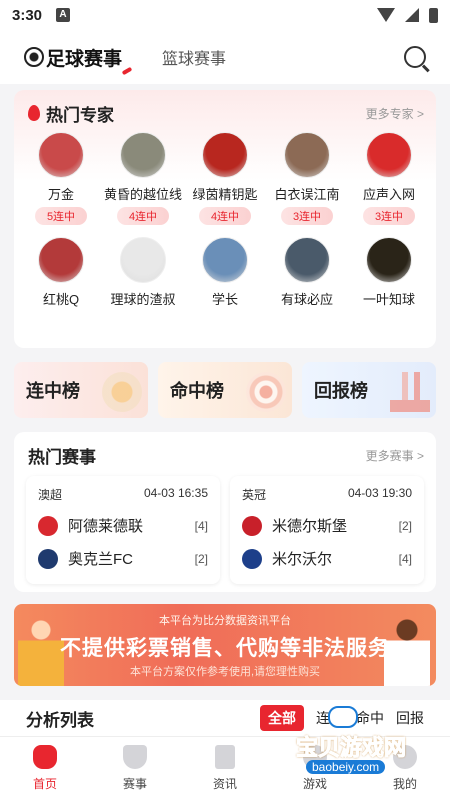 This screenshot has width=450, height=800. What do you see at coordinates (327, 494) in the screenshot?
I see `match-meta: 英冠 04-03 19:30` at bounding box center [327, 494].